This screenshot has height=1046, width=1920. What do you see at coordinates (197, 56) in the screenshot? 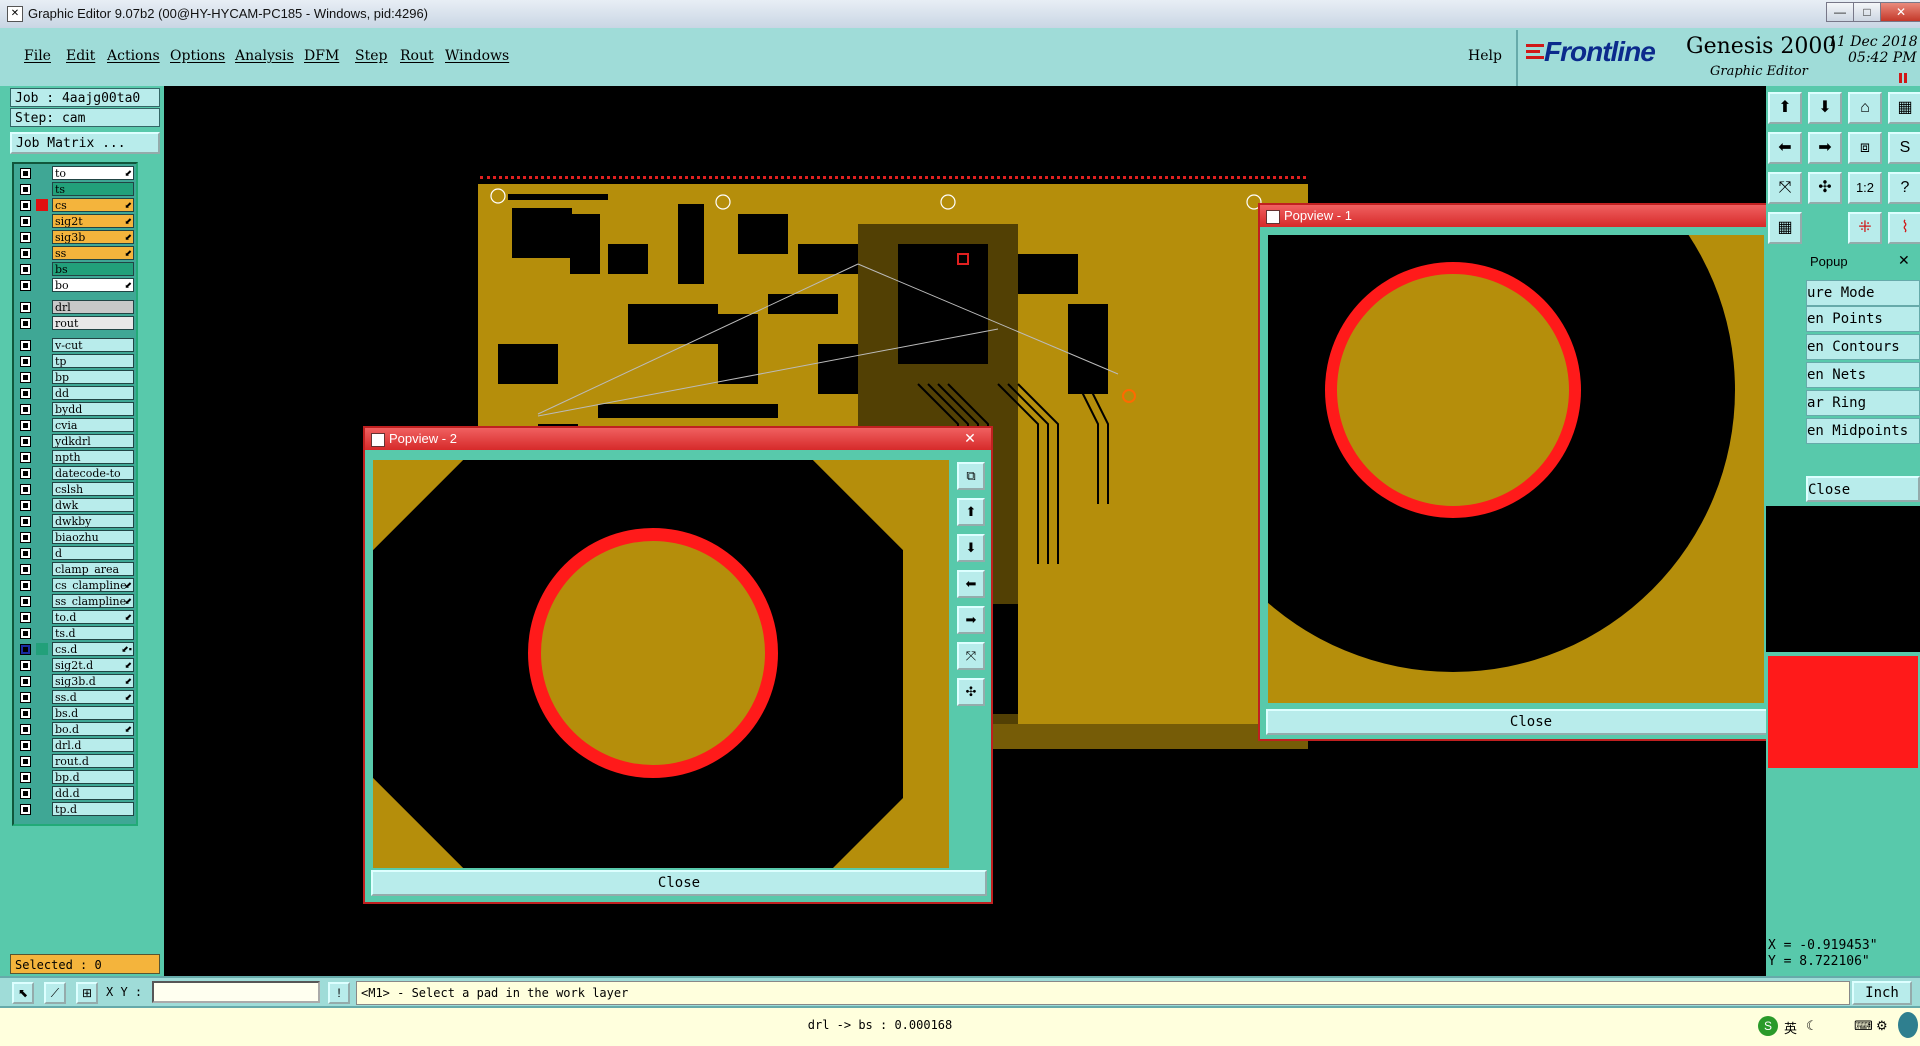
I see `menu-options: Options` at bounding box center [197, 56].